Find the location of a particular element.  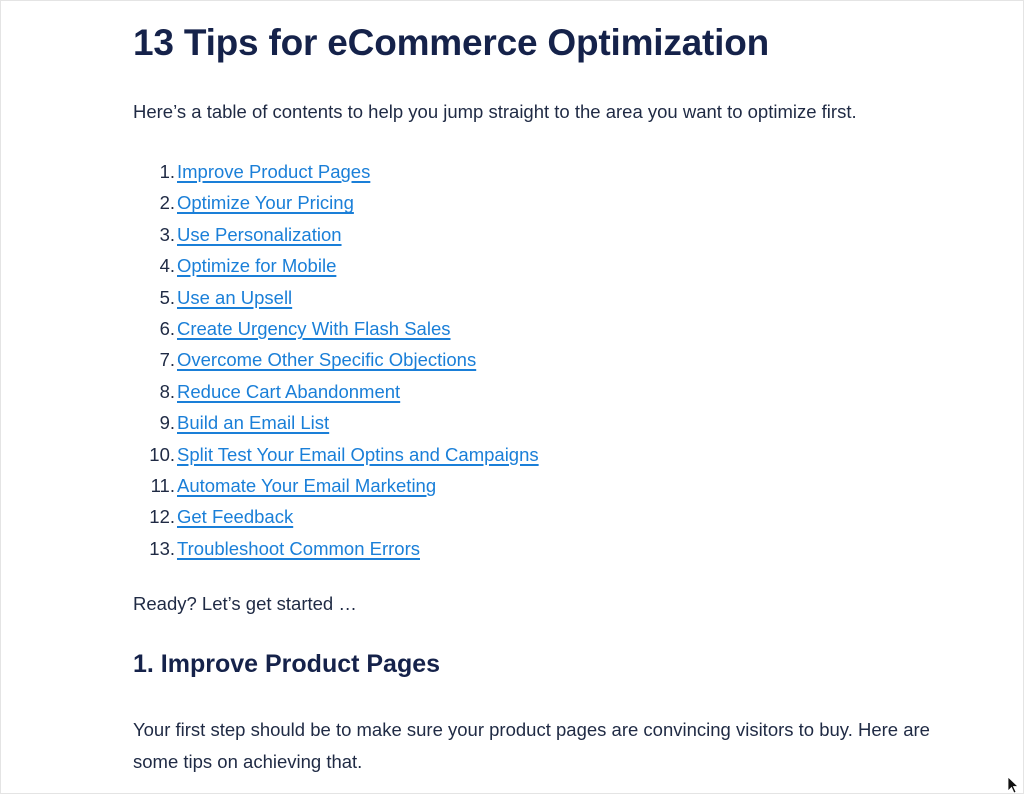

toc-link-automate-email: Automate Your Email Marketing is located at coordinates (306, 485).